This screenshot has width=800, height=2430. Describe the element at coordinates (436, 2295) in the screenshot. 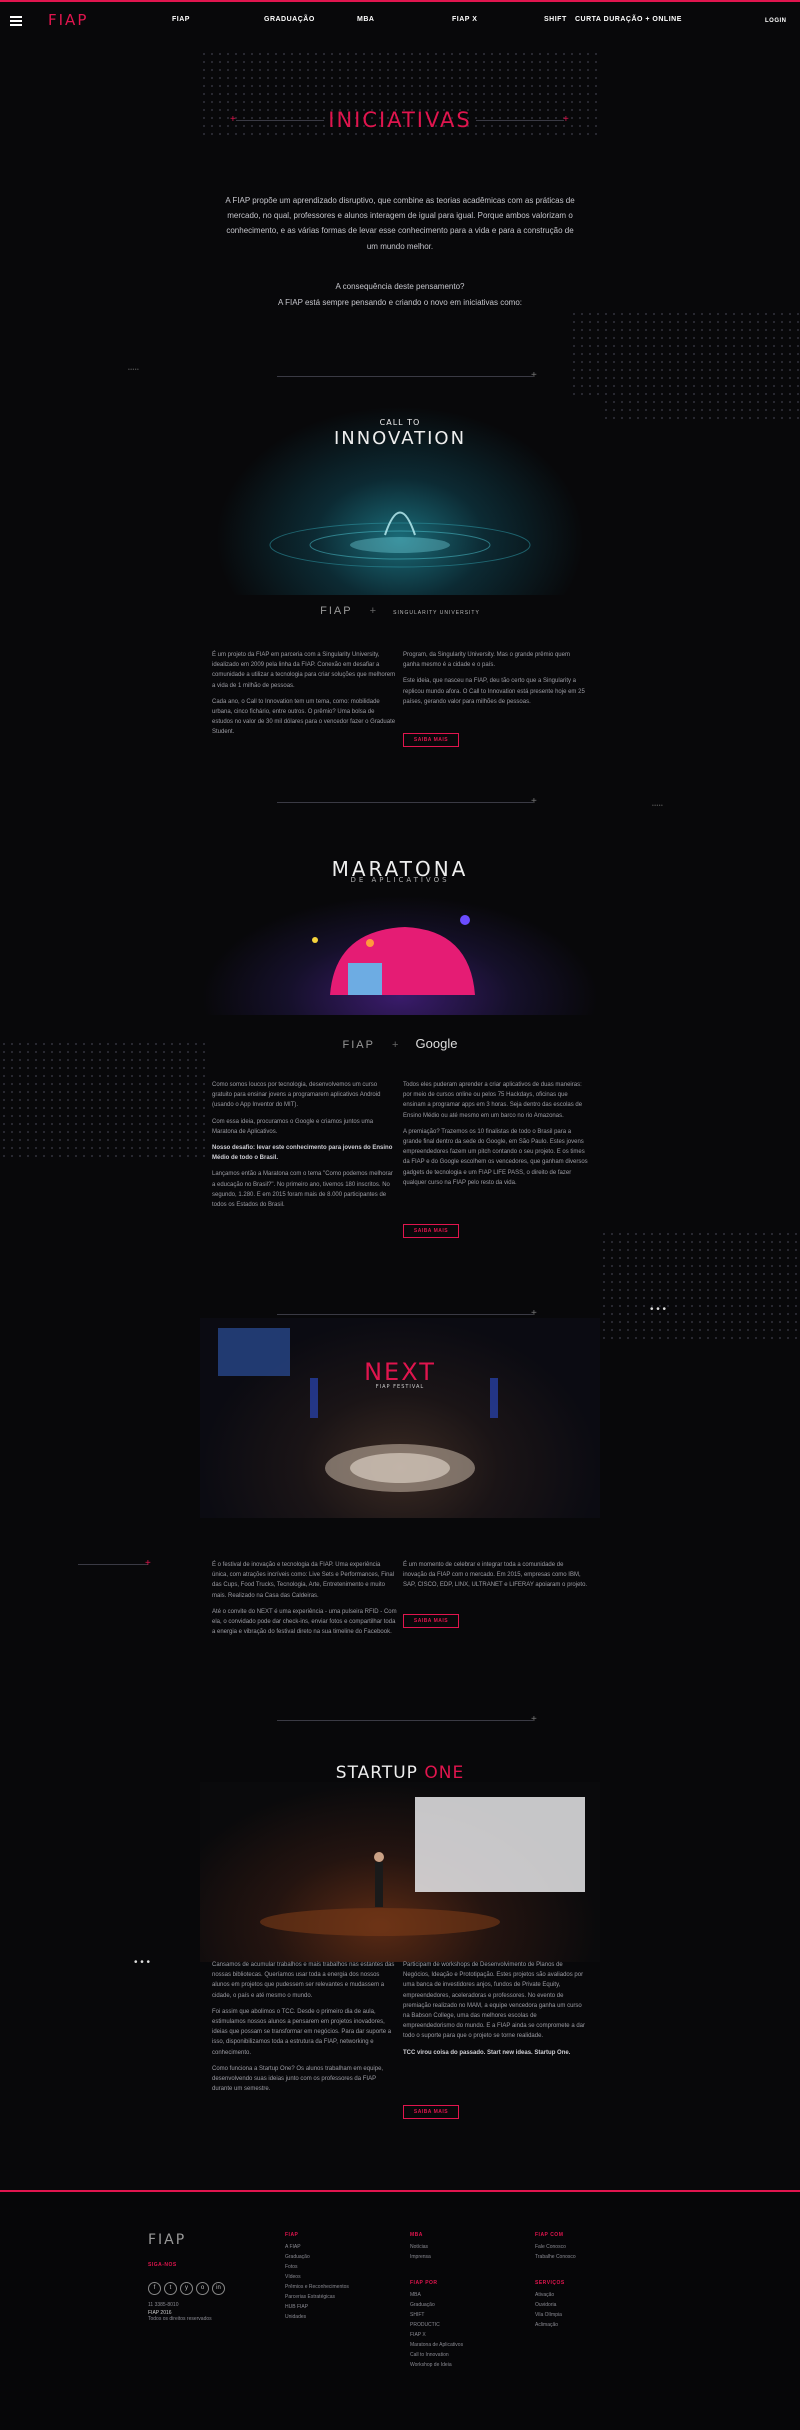

I see `footer-link: MBA` at that location.